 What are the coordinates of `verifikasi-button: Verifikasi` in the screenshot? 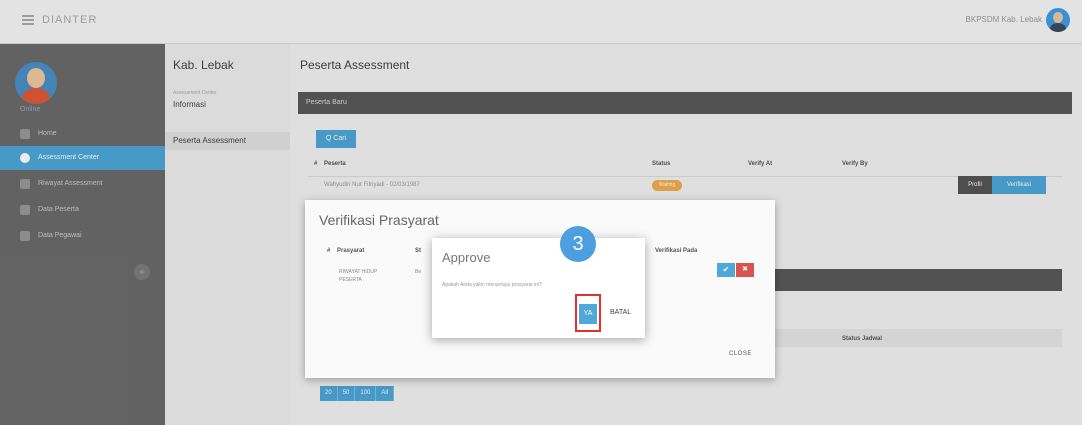 It's located at (1019, 185).